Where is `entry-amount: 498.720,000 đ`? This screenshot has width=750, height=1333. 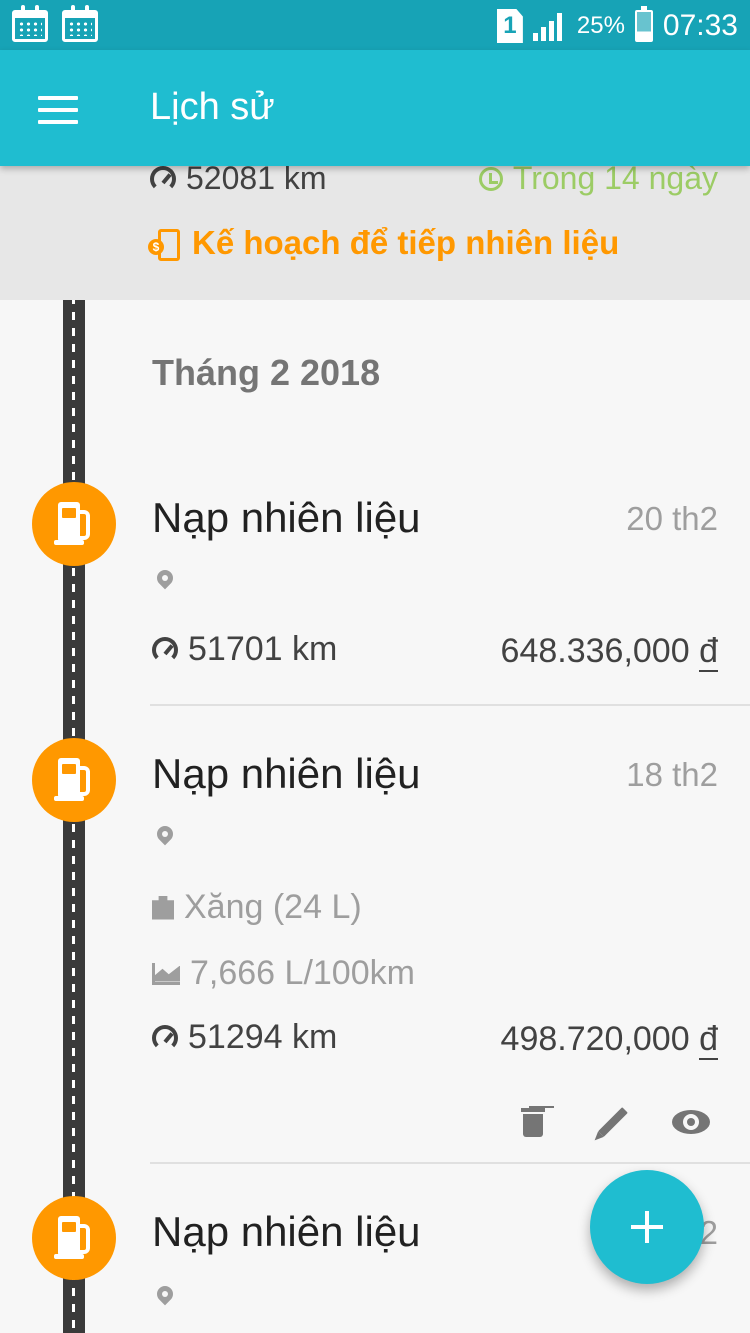
entry-amount: 498.720,000 đ is located at coordinates (609, 1040).